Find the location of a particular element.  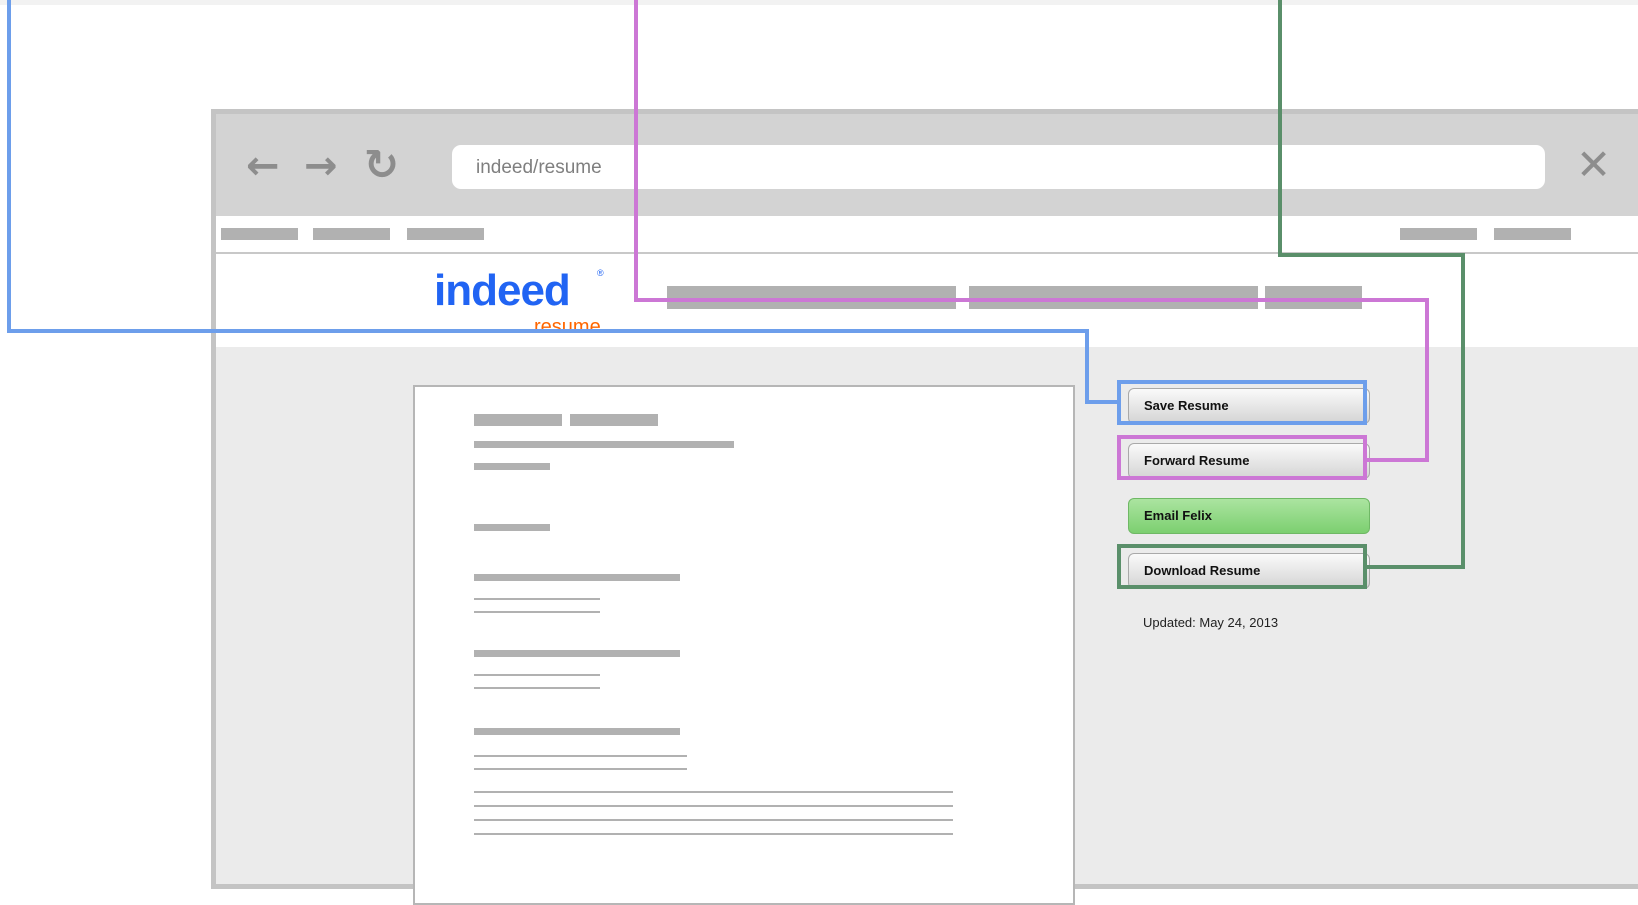

logo-sub-text: resume is located at coordinates (567, 327).